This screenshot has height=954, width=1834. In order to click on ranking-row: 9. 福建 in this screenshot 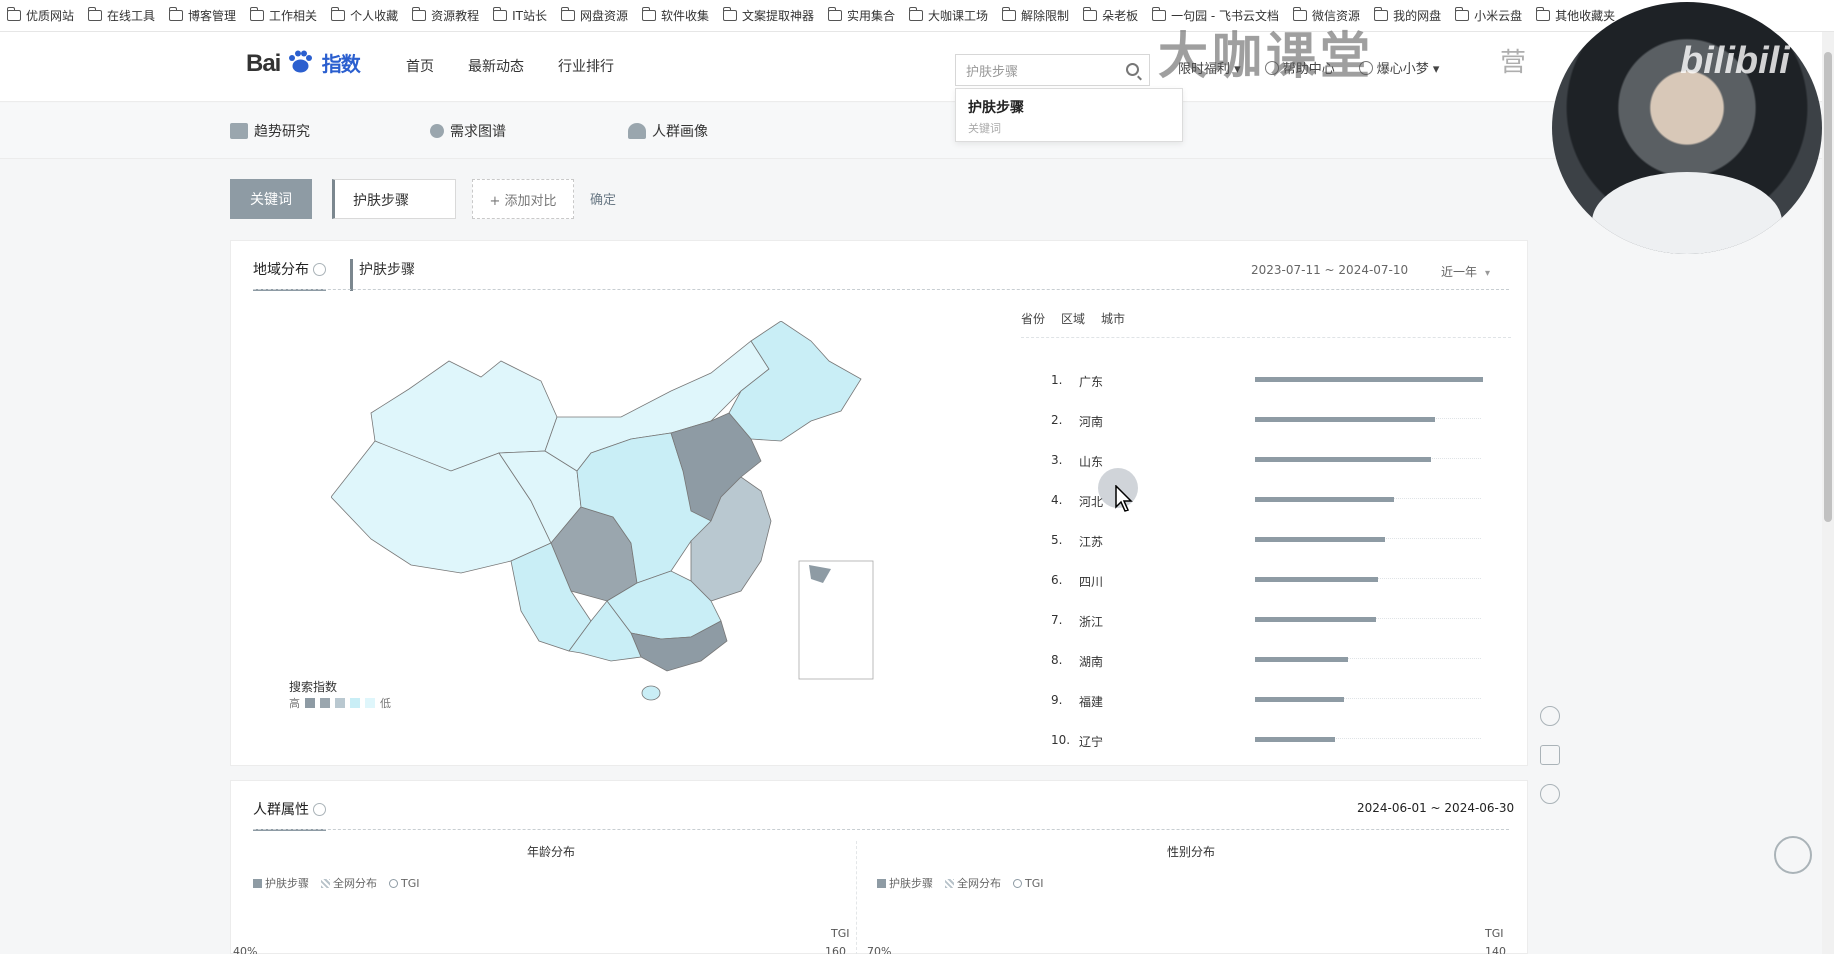, I will do `click(1281, 700)`.